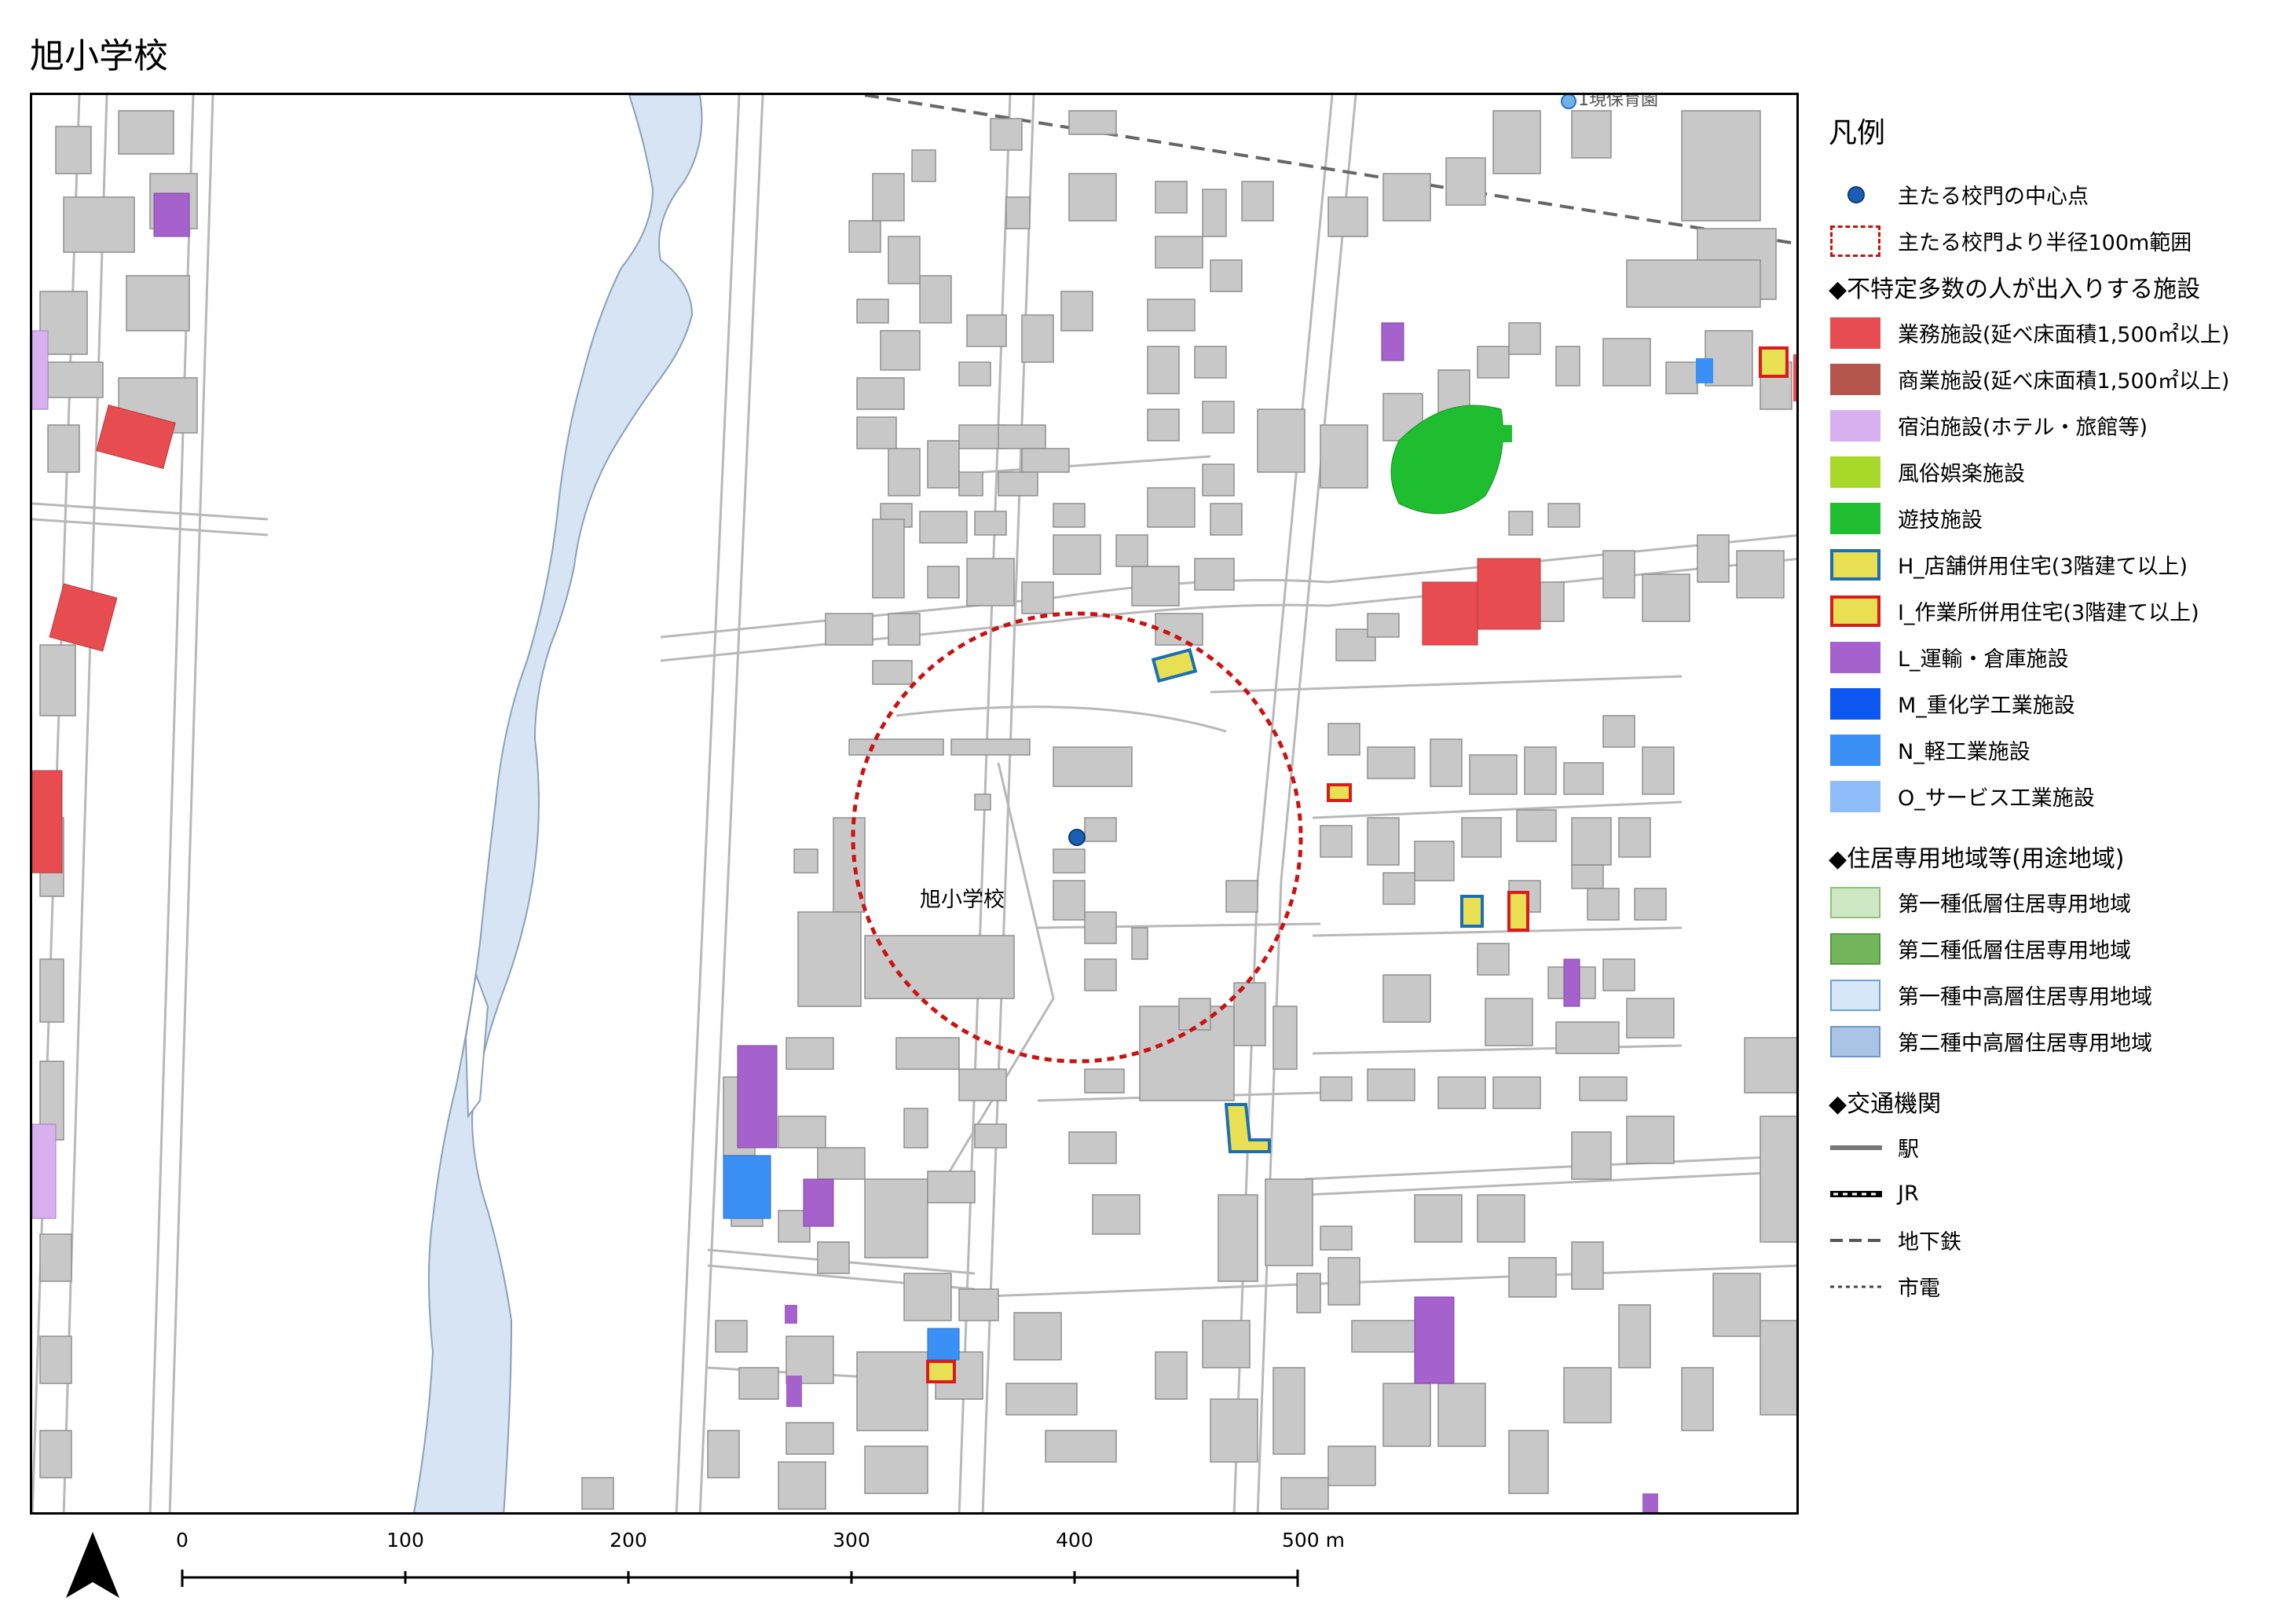 This screenshot has height=1623, width=2296. Describe the element at coordinates (1996, 798) in the screenshot. I see `legend-facility-item-label: O_サービス工業施設` at that location.